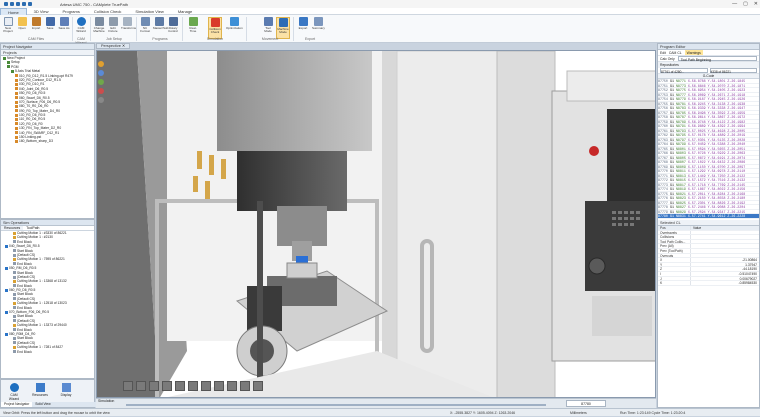 Image resolution: width=760 pixels, height=417 pixels. Describe the element at coordinates (745, 4) in the screenshot. I see `maximize-button: ▢` at that location.